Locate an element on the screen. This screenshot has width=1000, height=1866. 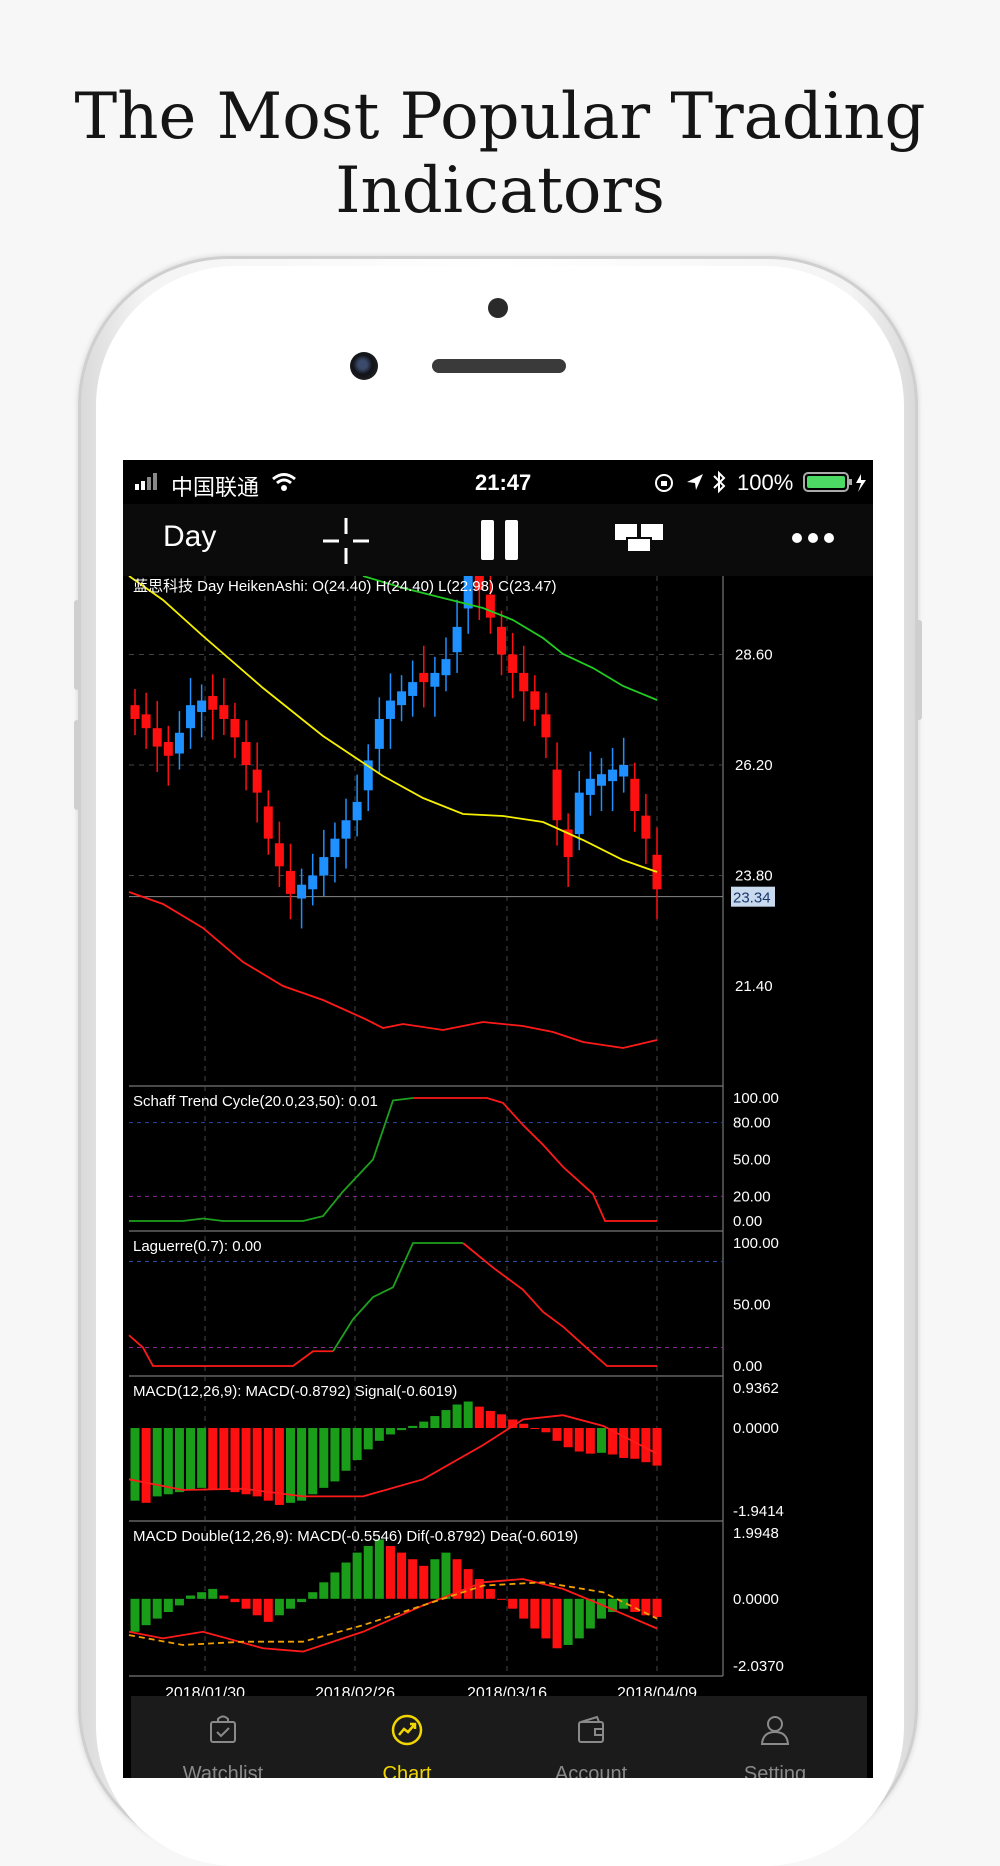
tab-setting: Setting is located at coordinates (775, 1737).